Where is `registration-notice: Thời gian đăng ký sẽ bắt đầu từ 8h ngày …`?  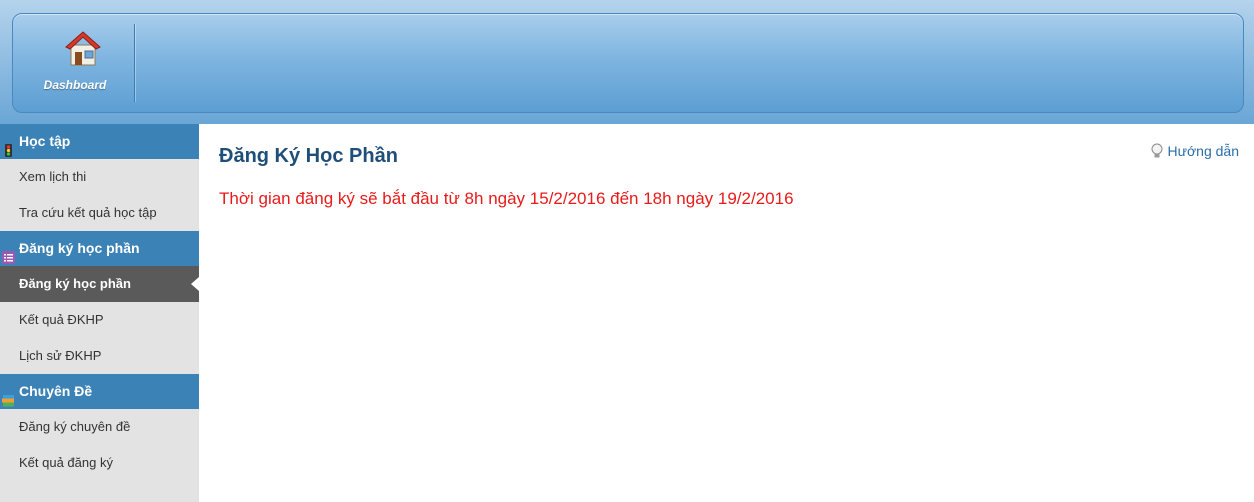
registration-notice: Thời gian đăng ký sẽ bắt đầu từ 8h ngày … is located at coordinates (506, 198).